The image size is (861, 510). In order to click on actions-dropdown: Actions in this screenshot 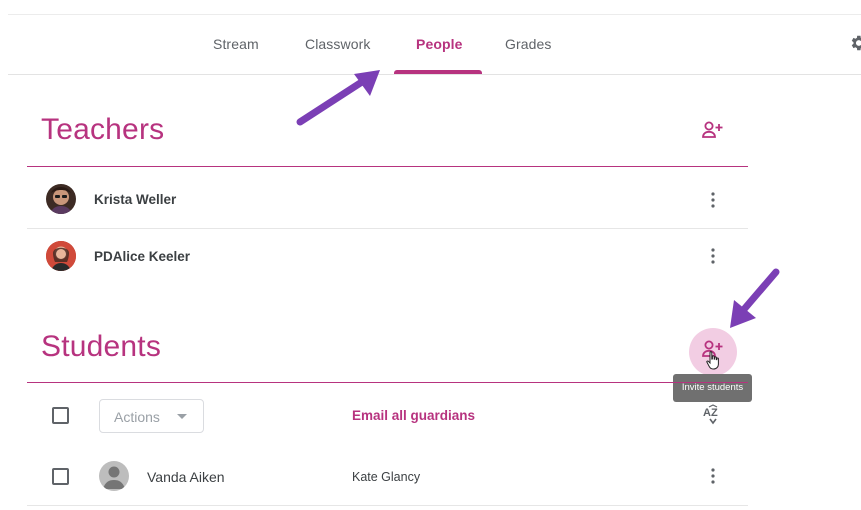, I will do `click(151, 416)`.